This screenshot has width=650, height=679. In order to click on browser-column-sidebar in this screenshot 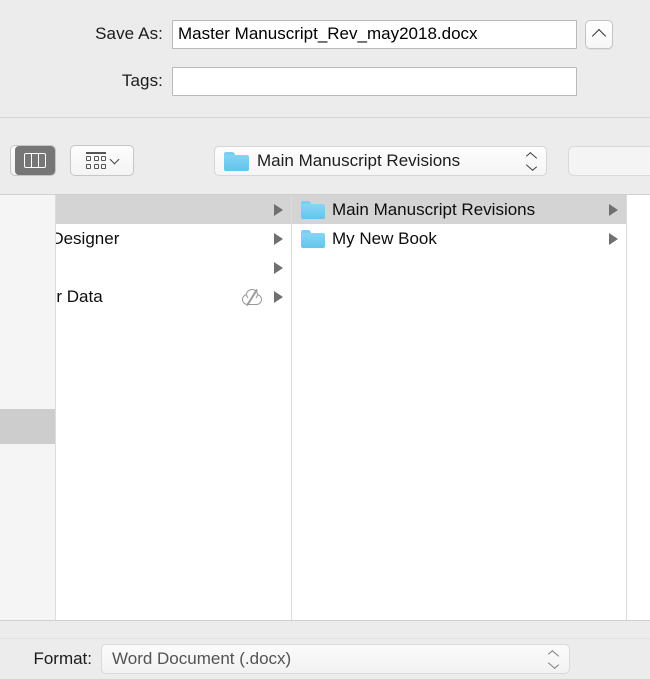, I will do `click(28, 407)`.